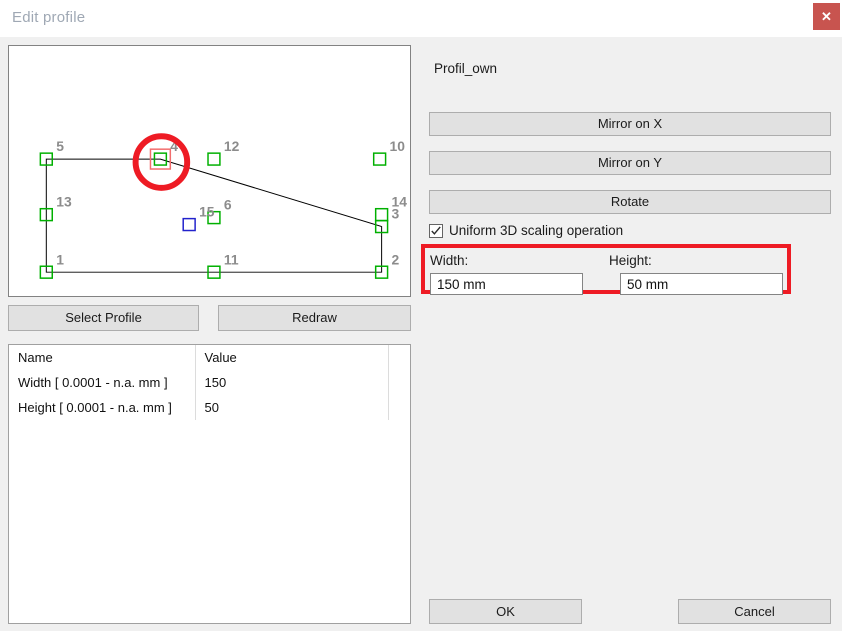 This screenshot has height=631, width=842. What do you see at coordinates (826, 16) in the screenshot?
I see `close-icon: ✕` at bounding box center [826, 16].